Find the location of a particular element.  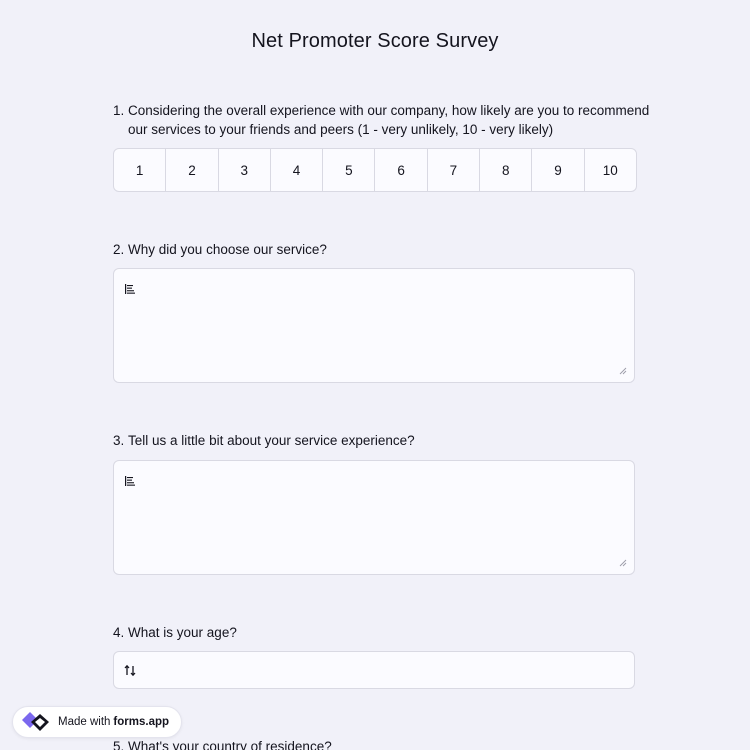

nps-scale: 1 2 3 4 5 6 7 8 9 10 is located at coordinates (375, 170).